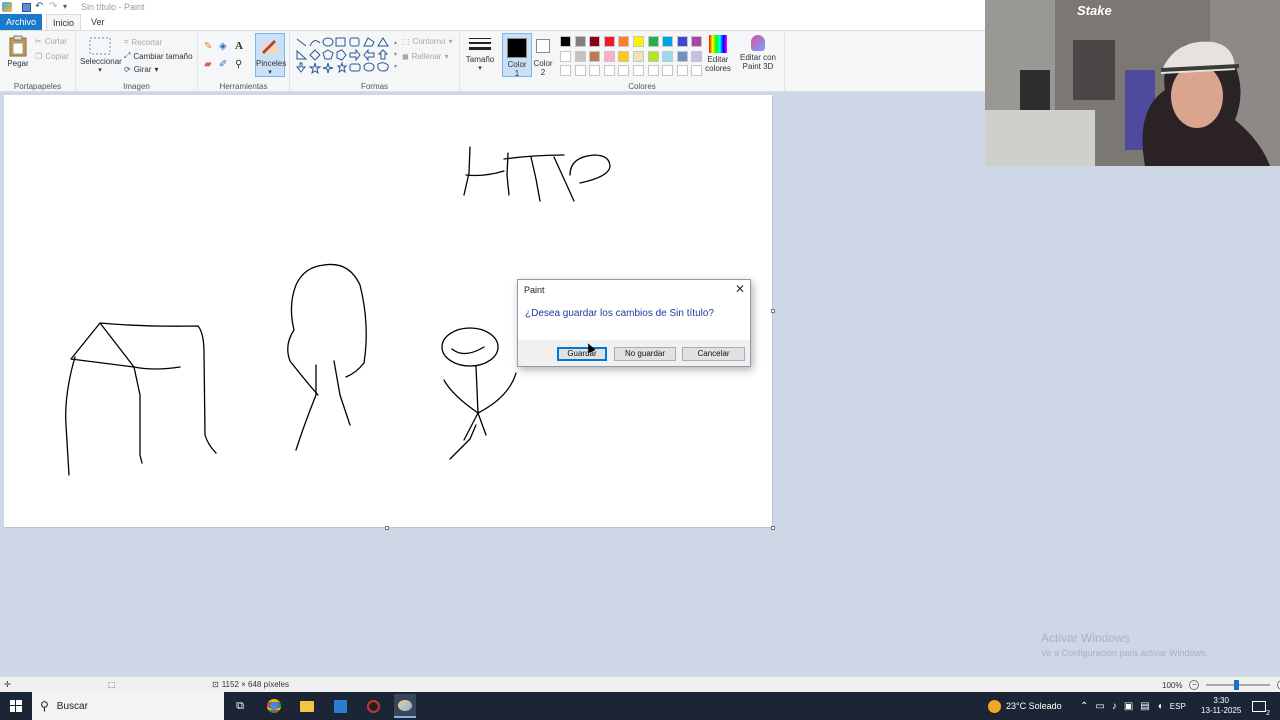 This screenshot has height=720, width=1280. Describe the element at coordinates (1160, 706) in the screenshot. I see `volume-icon: ◖` at that location.